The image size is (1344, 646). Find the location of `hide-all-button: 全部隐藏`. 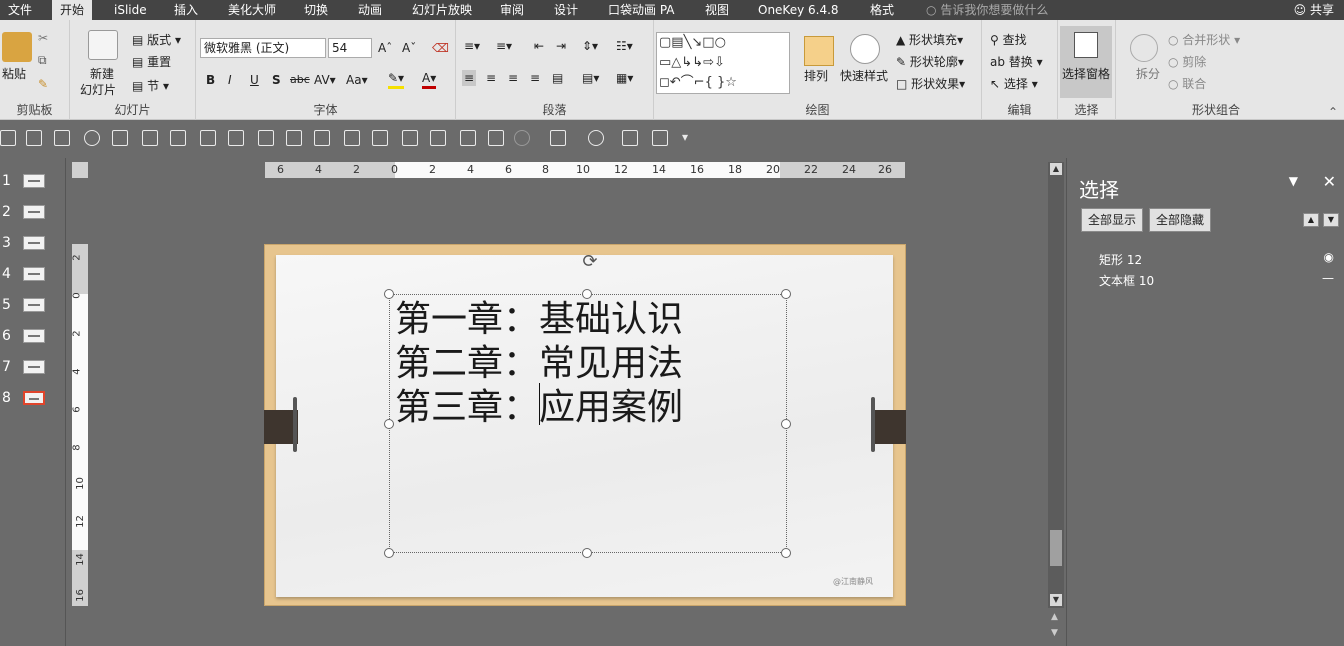

hide-all-button: 全部隐藏 is located at coordinates (1180, 220).